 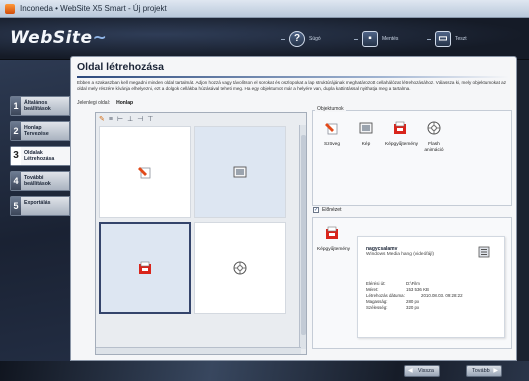 I want to click on app-icon, so click(x=10, y=9).